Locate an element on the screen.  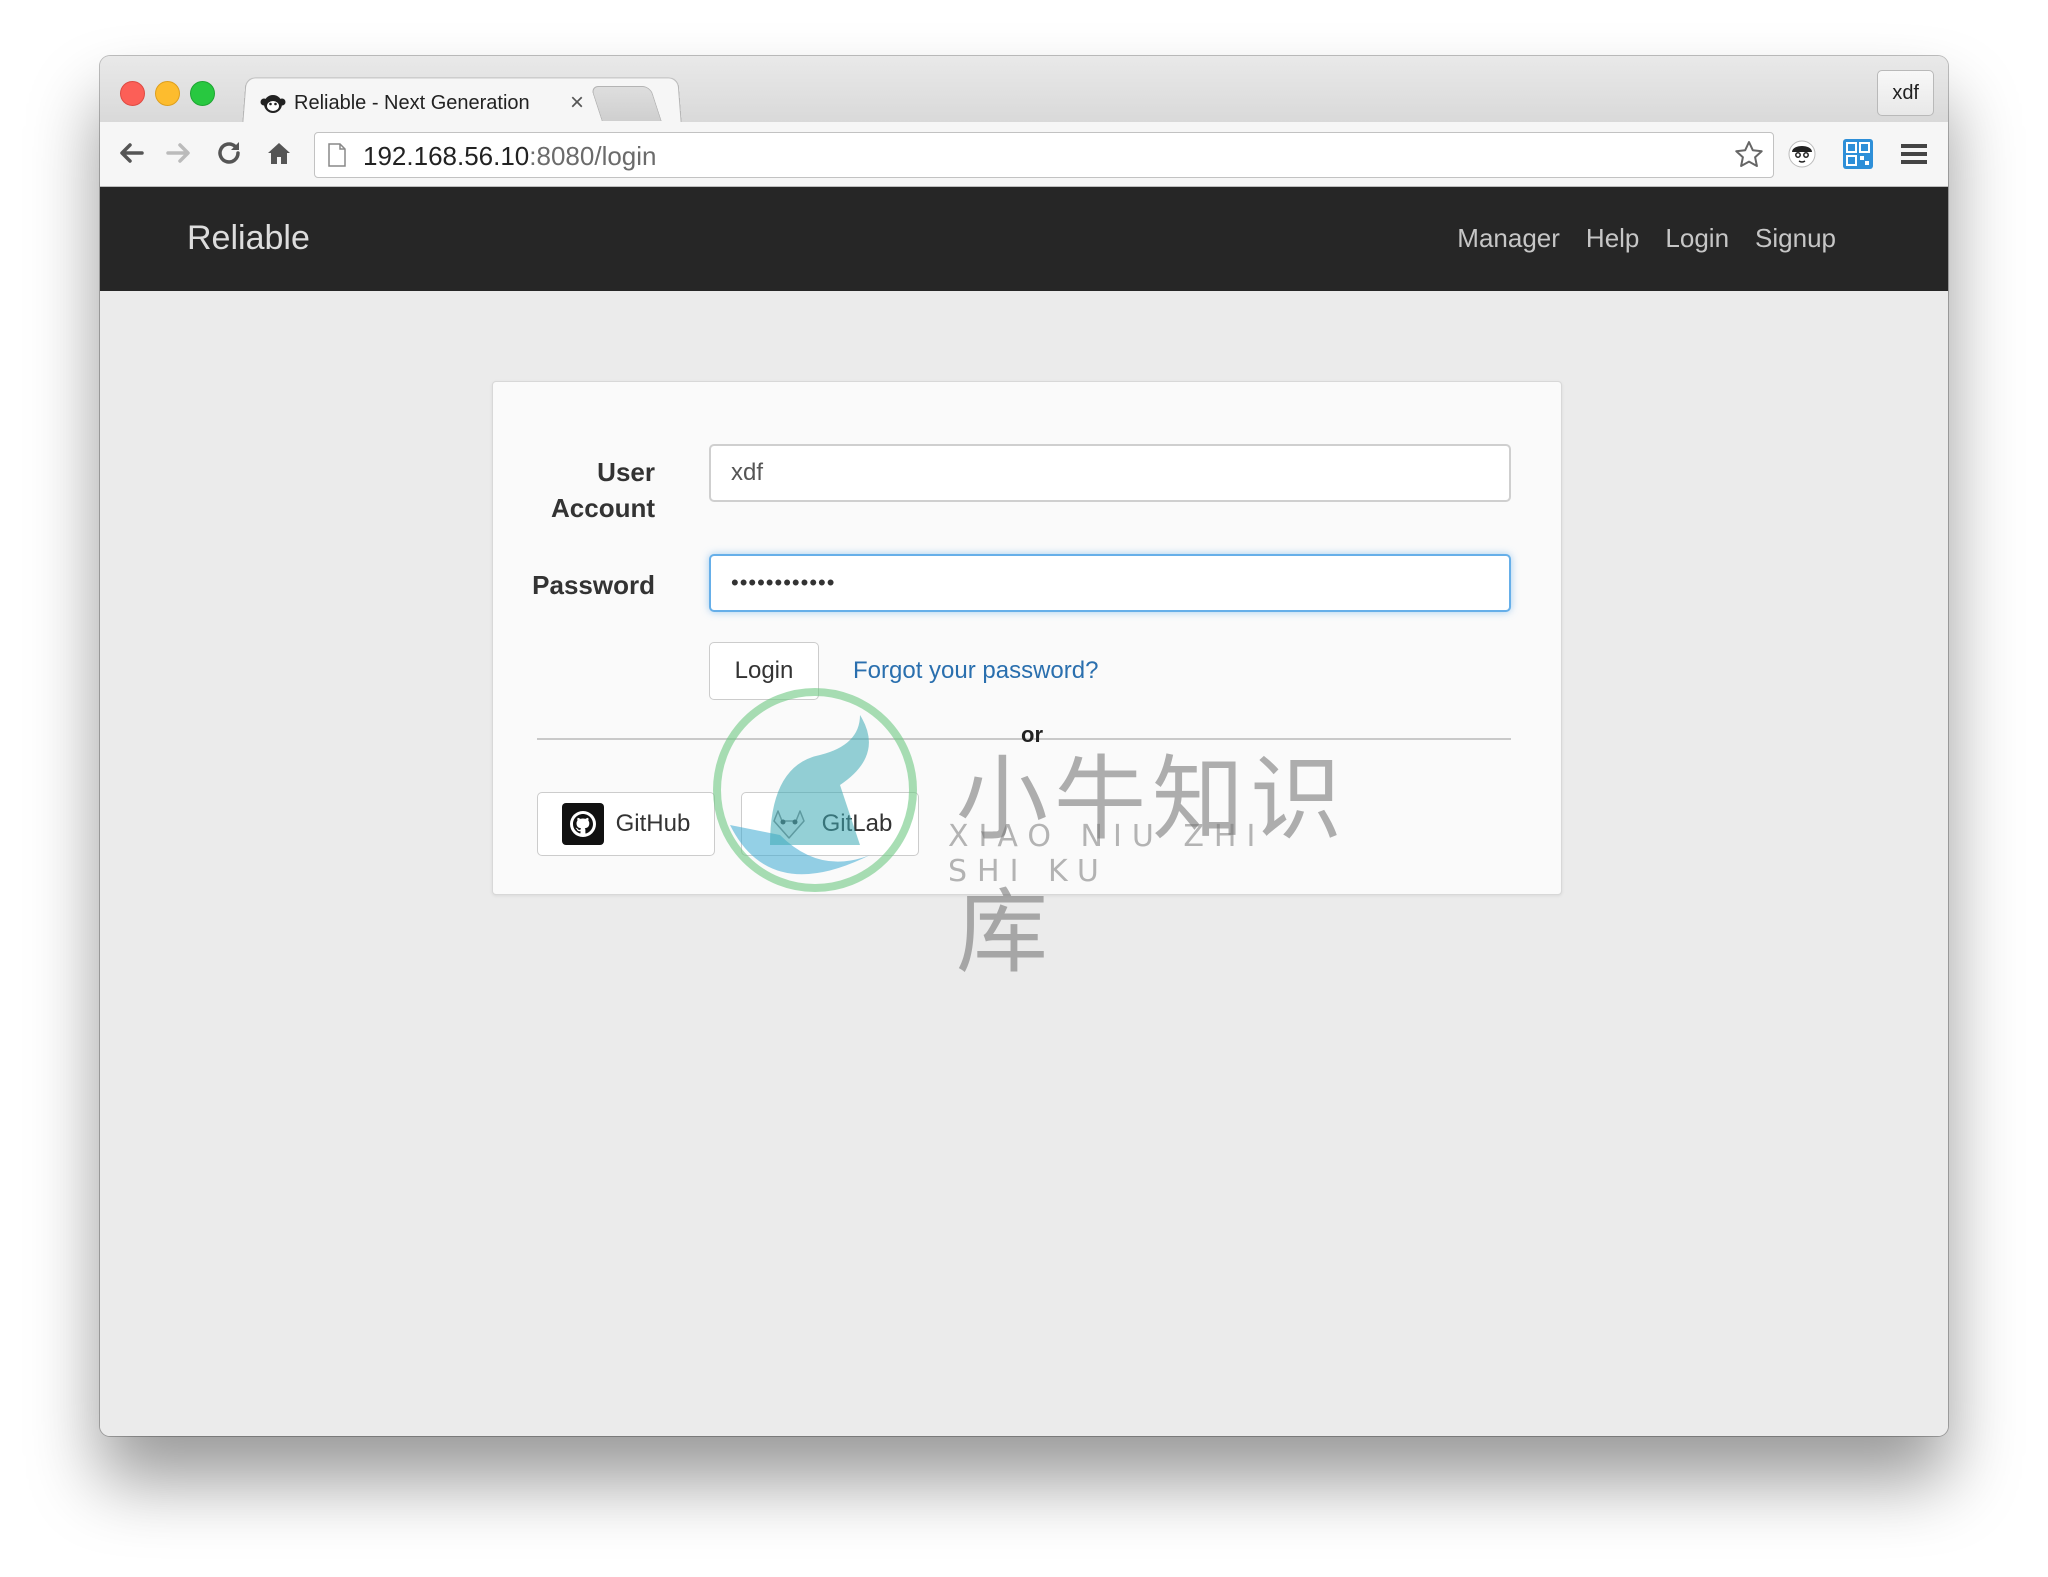
github-button-label: GitHub is located at coordinates (653, 823).